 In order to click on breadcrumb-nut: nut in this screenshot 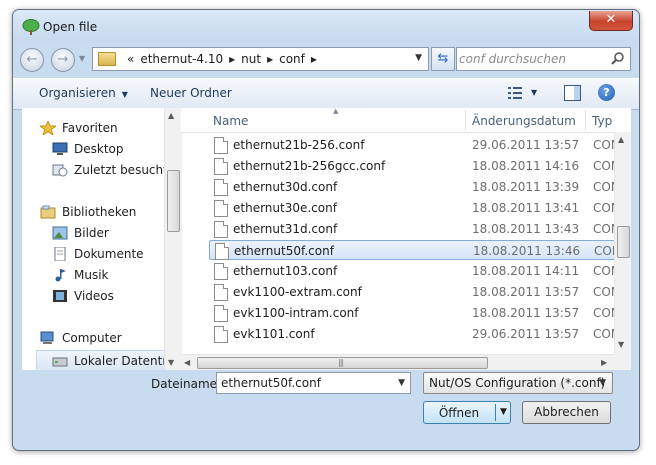, I will do `click(251, 59)`.